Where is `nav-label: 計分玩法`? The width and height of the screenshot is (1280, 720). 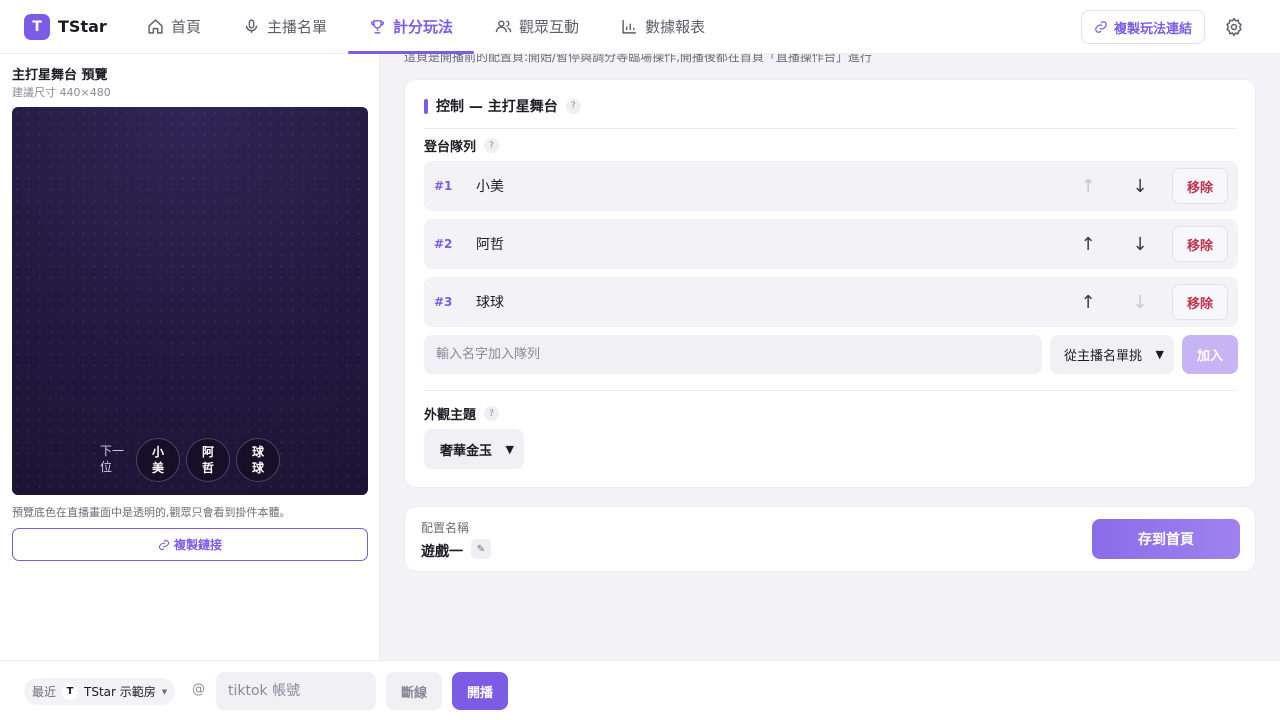
nav-label: 計分玩法 is located at coordinates (423, 27).